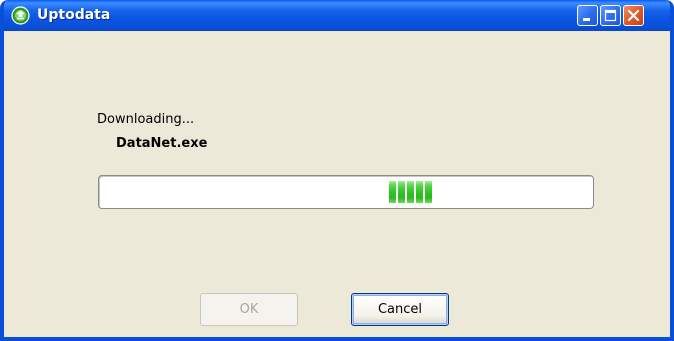  Describe the element at coordinates (400, 309) in the screenshot. I see `cancel-button: Cancel` at that location.